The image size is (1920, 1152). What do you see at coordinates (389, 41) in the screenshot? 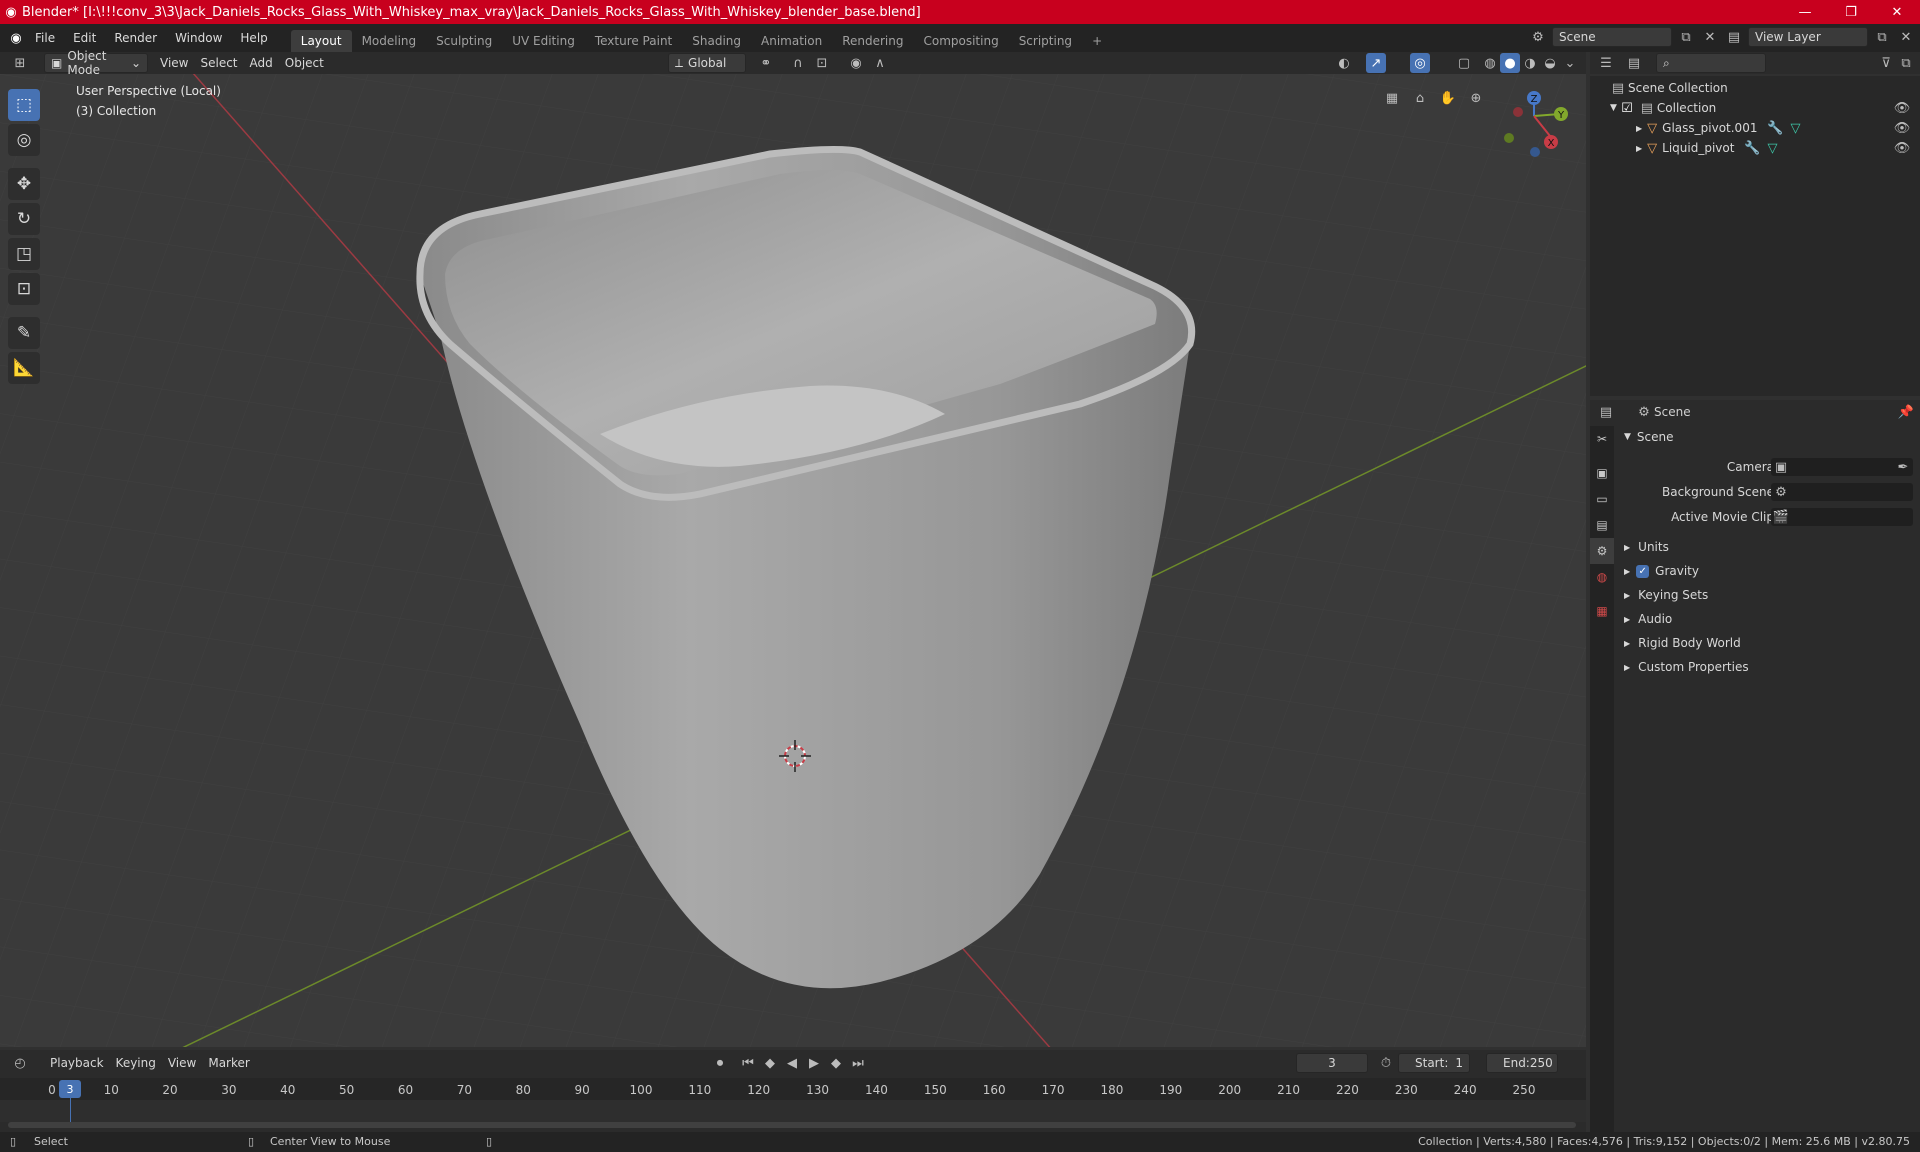
I see `tab-modeling: Modeling` at bounding box center [389, 41].